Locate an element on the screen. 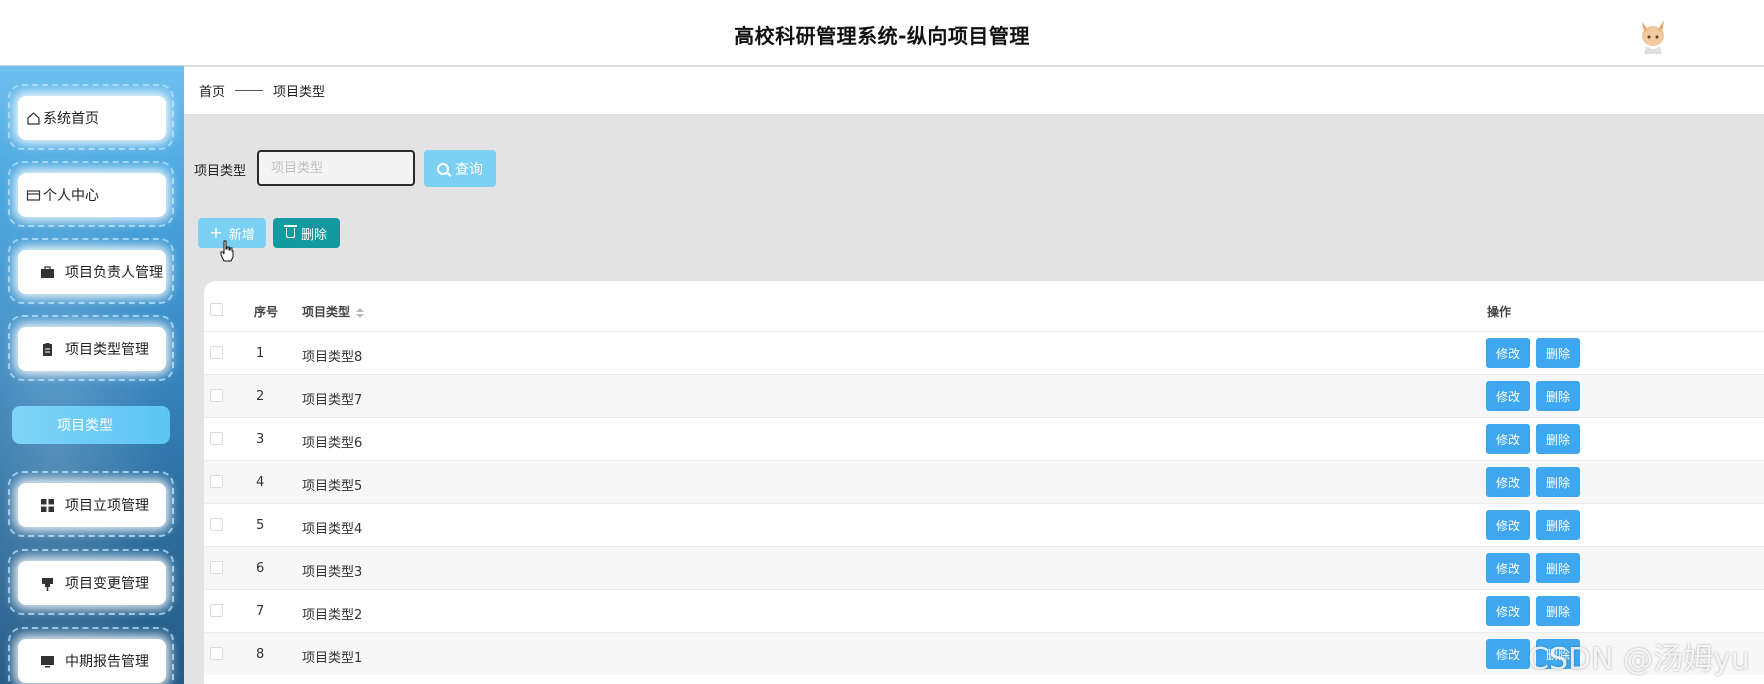  row-index: 6 is located at coordinates (260, 568).